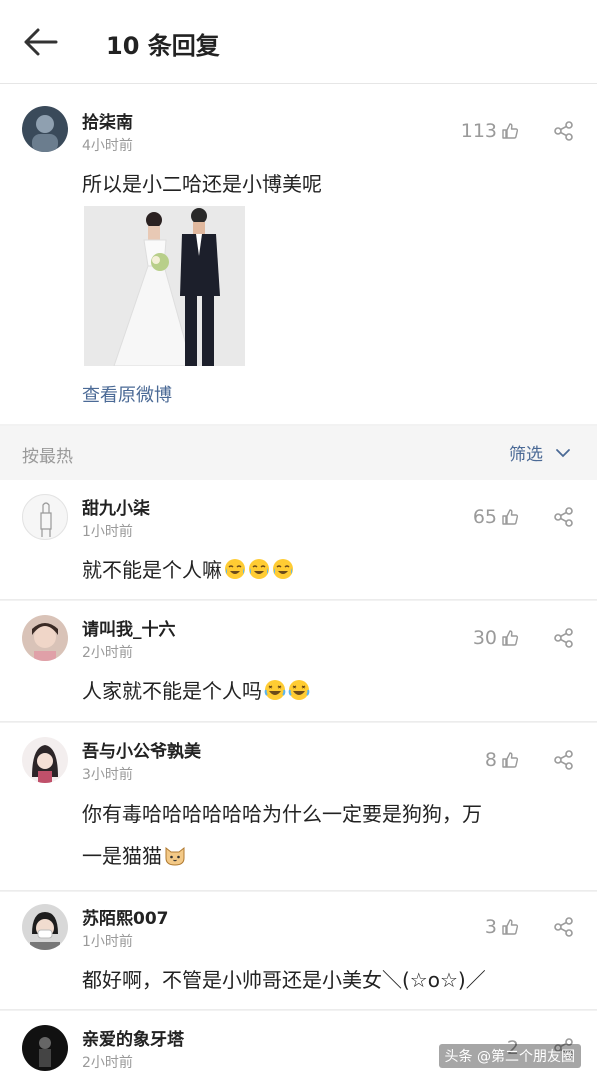 The width and height of the screenshot is (597, 1080). What do you see at coordinates (526, 455) in the screenshot?
I see `filter-label: 筛选` at bounding box center [526, 455].